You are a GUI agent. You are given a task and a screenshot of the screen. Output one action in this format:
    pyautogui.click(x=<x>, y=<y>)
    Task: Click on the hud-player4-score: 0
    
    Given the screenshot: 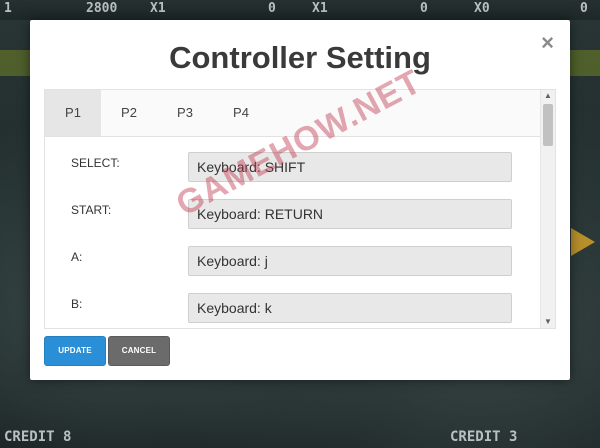 What is the action you would take?
    pyautogui.click(x=584, y=8)
    